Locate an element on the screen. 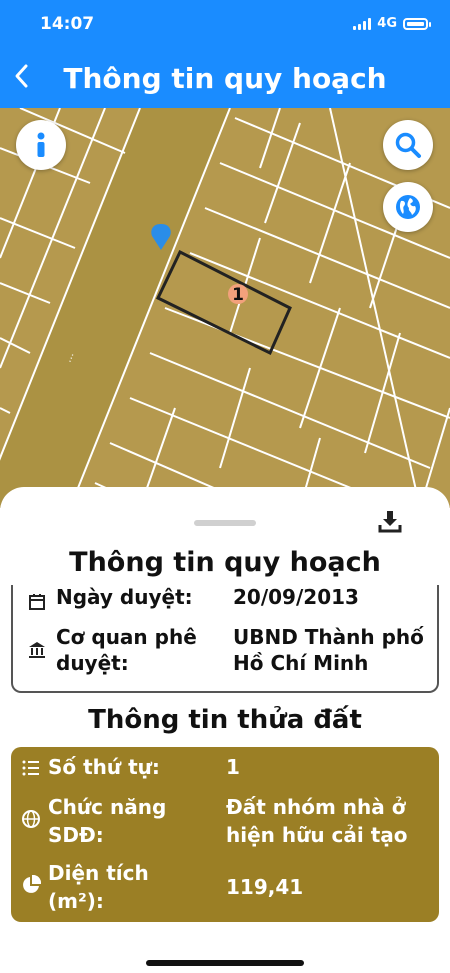 The width and height of the screenshot is (450, 973). info-icon is located at coordinates (41, 144).